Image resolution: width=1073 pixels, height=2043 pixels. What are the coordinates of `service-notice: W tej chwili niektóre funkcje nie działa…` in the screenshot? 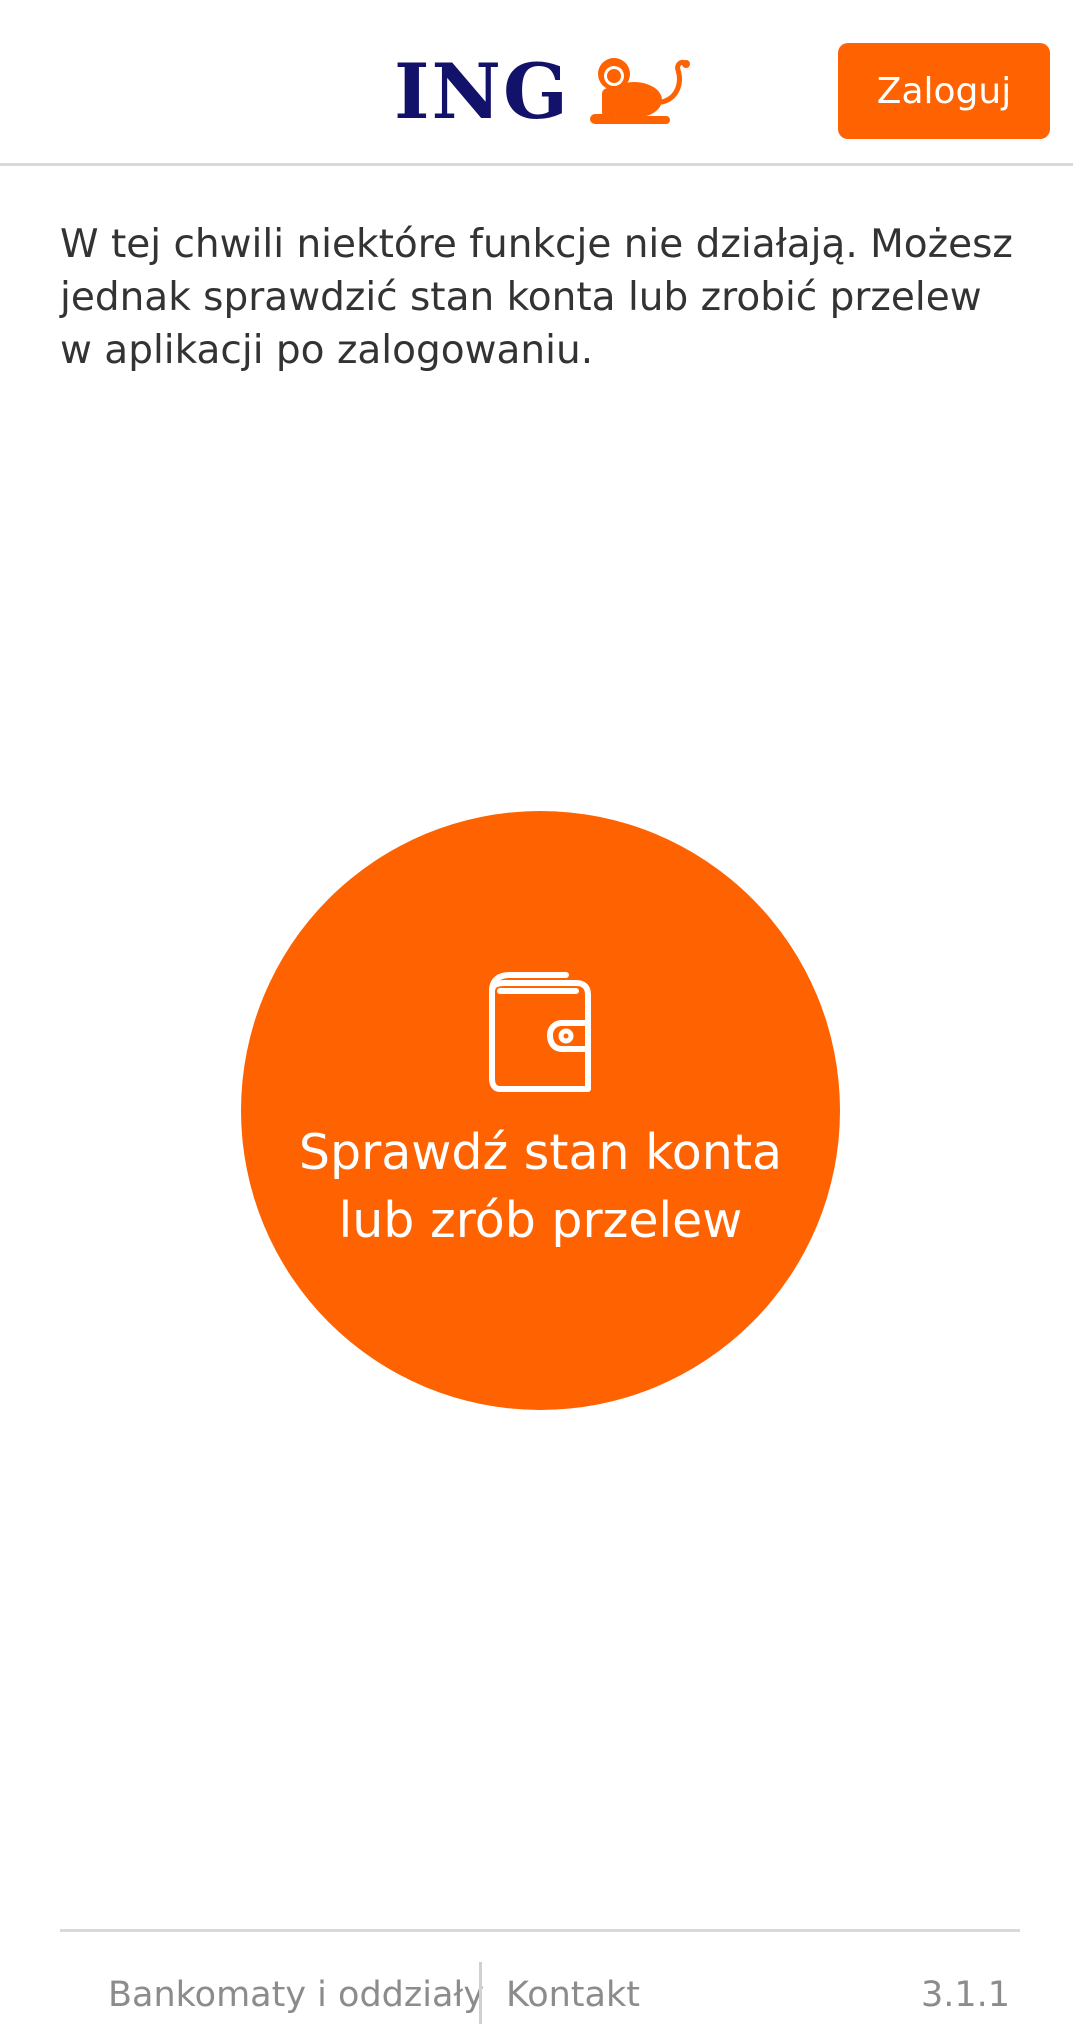 It's located at (536, 297).